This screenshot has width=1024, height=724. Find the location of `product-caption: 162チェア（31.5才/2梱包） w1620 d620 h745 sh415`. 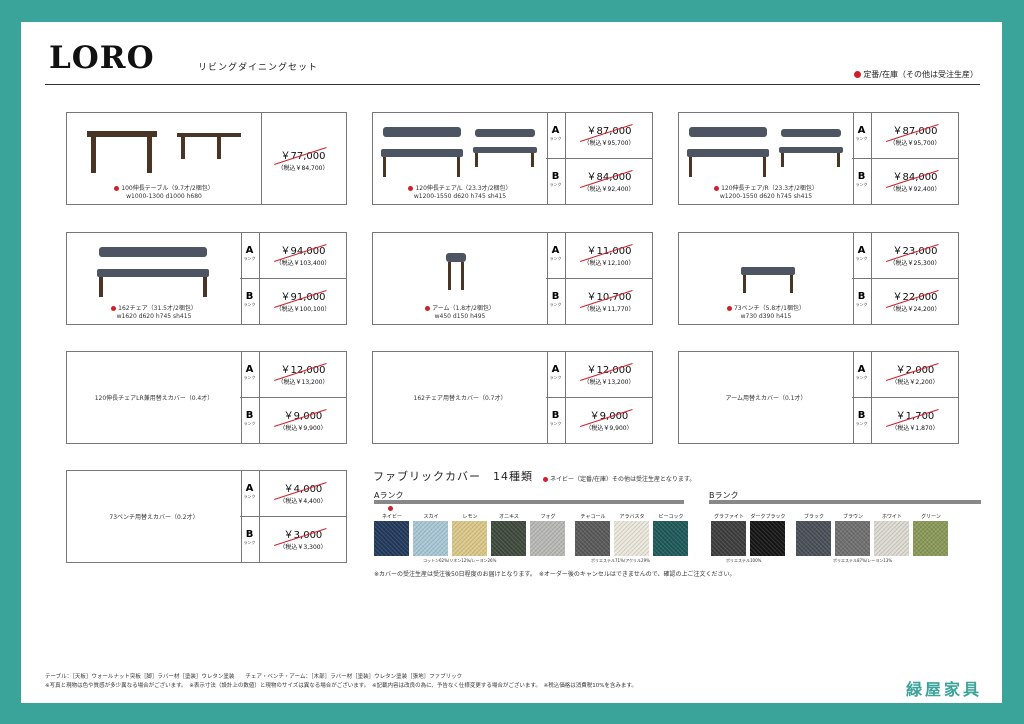

product-caption: 162チェア（31.5才/2梱包） w1620 d620 h745 sh415 is located at coordinates (154, 313).